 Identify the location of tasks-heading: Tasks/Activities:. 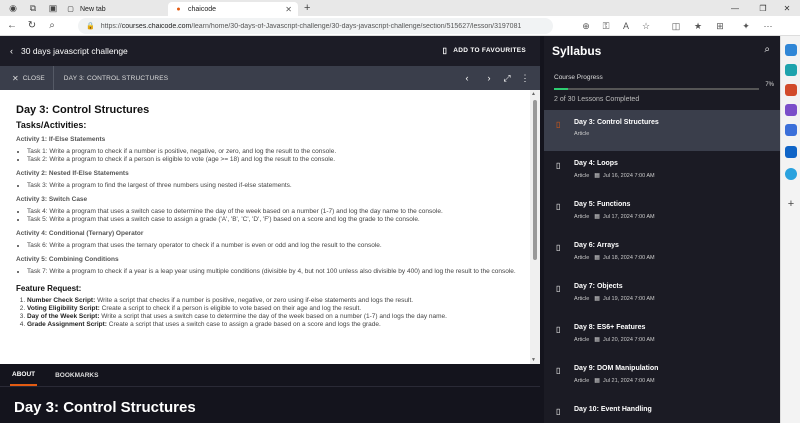
(51, 125).